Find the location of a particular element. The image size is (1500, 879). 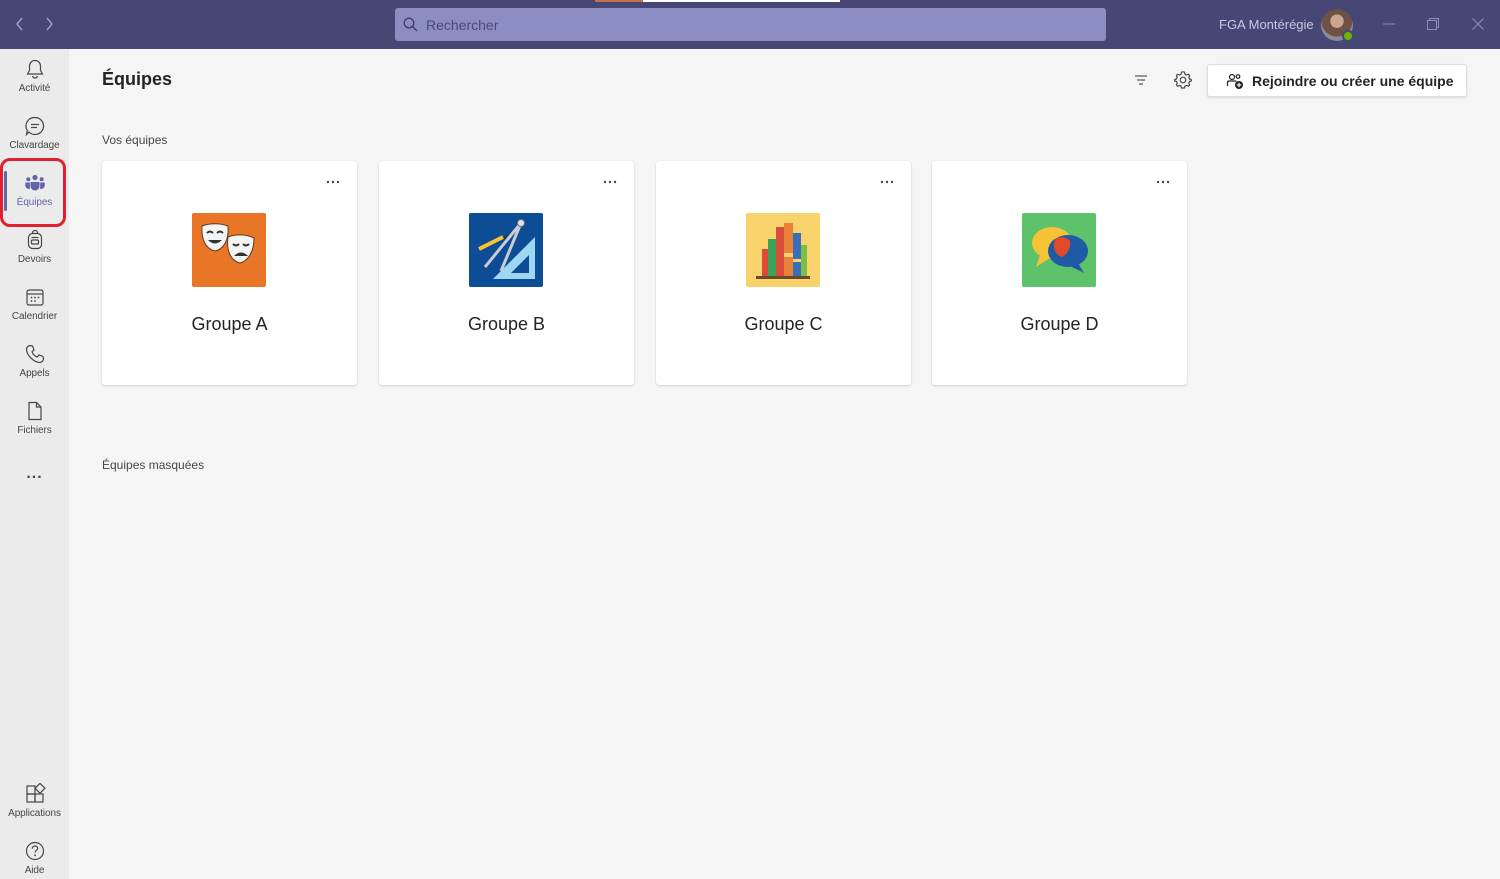

forward-button is located at coordinates (49, 24).